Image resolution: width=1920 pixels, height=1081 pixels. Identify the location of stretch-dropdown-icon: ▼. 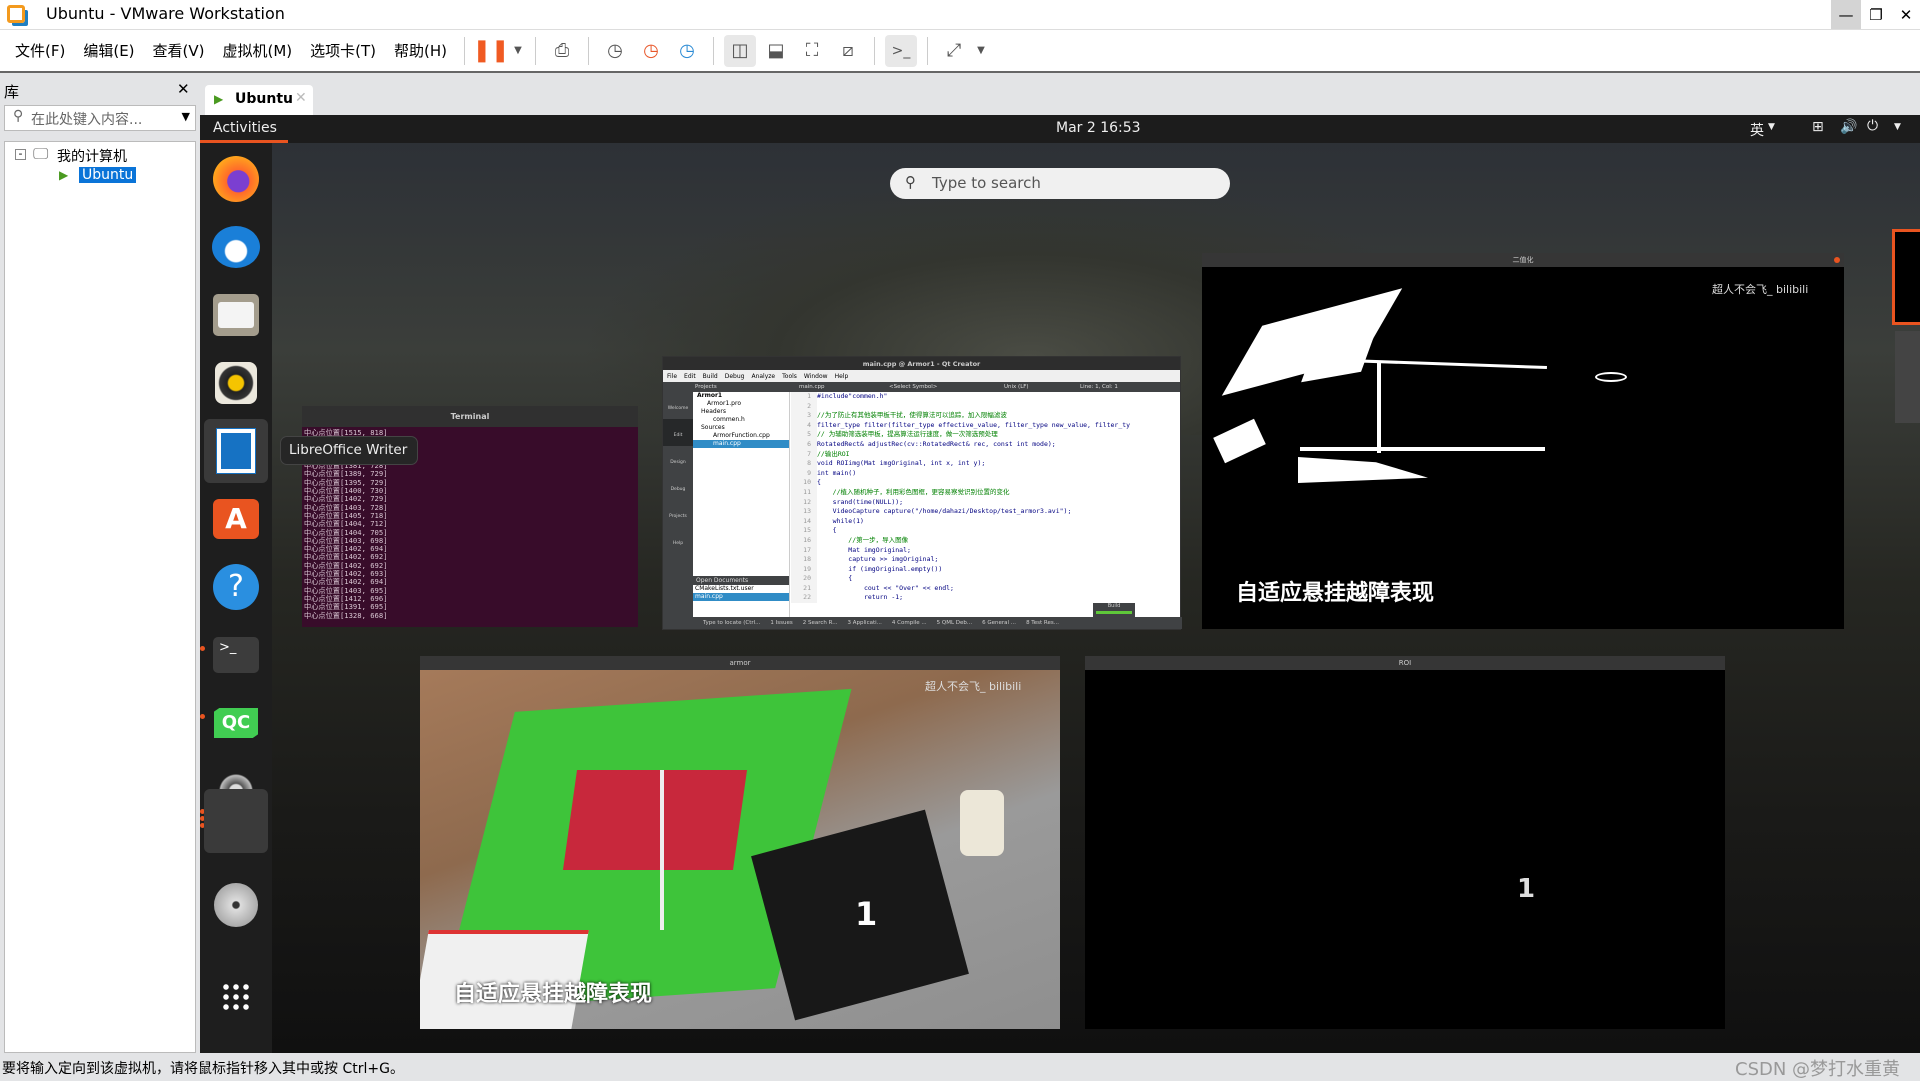
(981, 51).